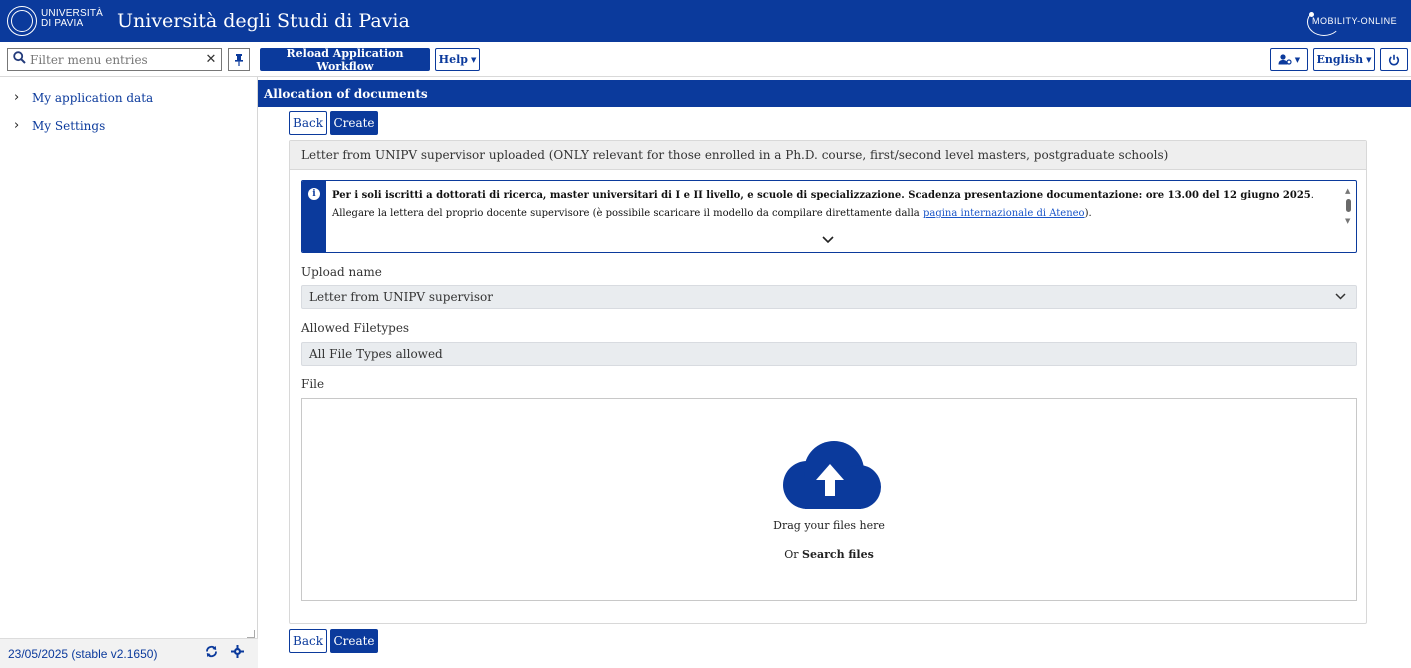 The width and height of the screenshot is (1411, 668). I want to click on user-cog-icon, so click(1285, 59).